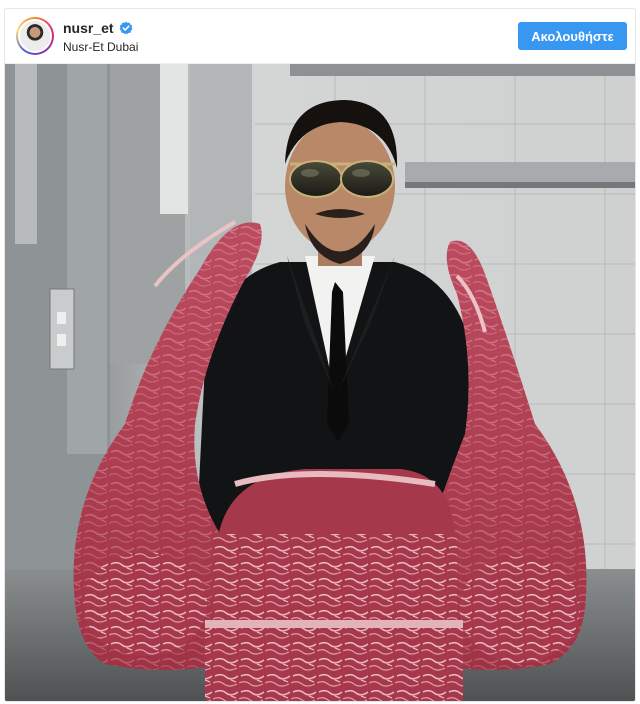 Image resolution: width=640 pixels, height=704 pixels. What do you see at coordinates (100, 47) in the screenshot?
I see `location-link: Nusr-Et Dubai` at bounding box center [100, 47].